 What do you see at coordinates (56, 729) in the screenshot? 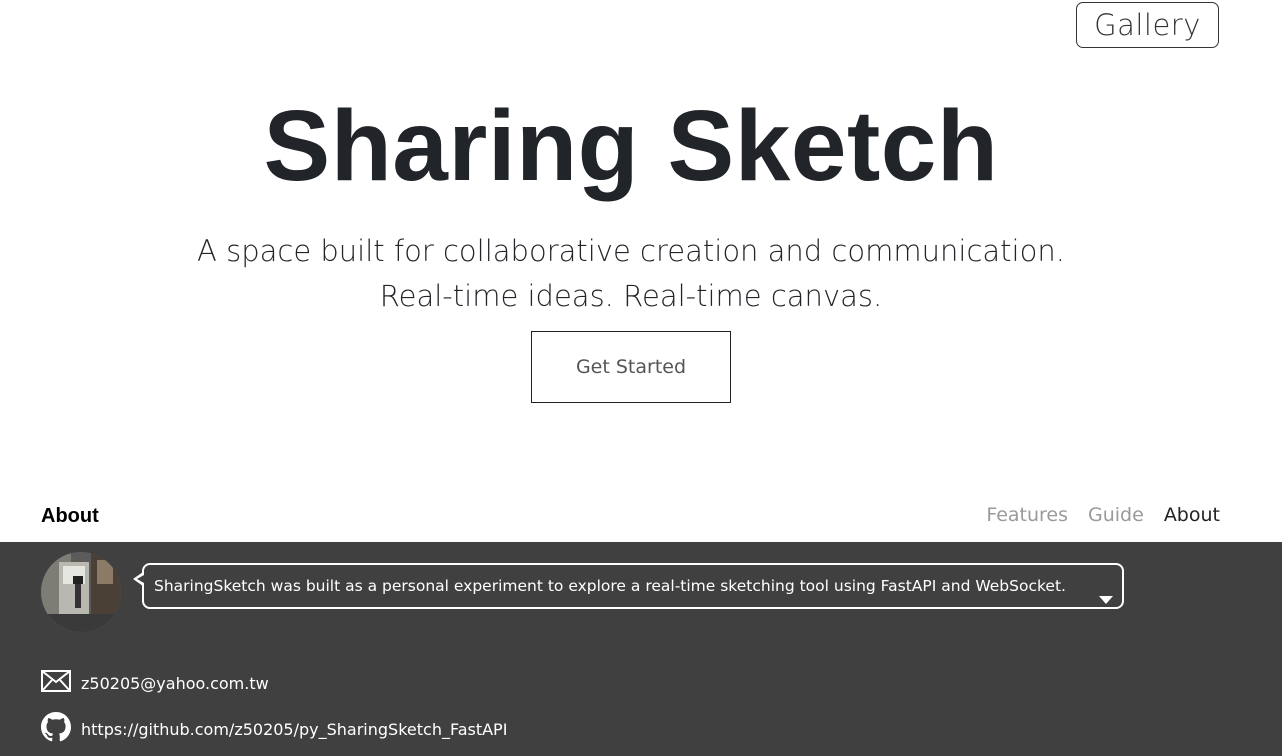
I see `github-icon` at bounding box center [56, 729].